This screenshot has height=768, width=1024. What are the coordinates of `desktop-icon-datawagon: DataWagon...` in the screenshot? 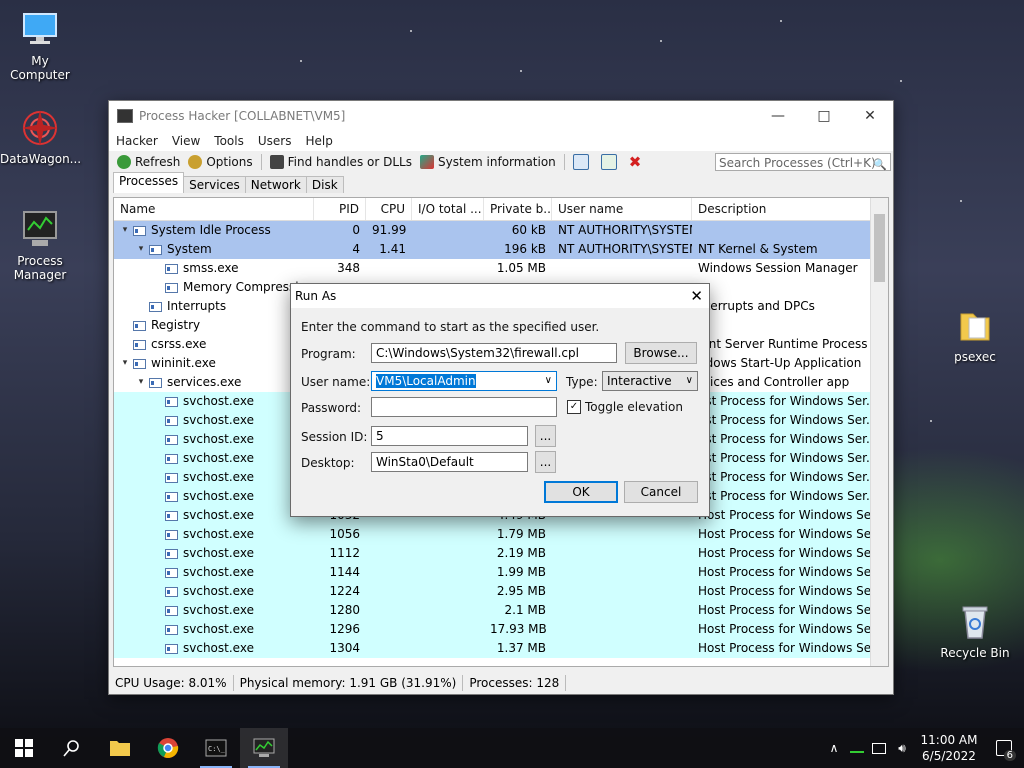 It's located at (41, 137).